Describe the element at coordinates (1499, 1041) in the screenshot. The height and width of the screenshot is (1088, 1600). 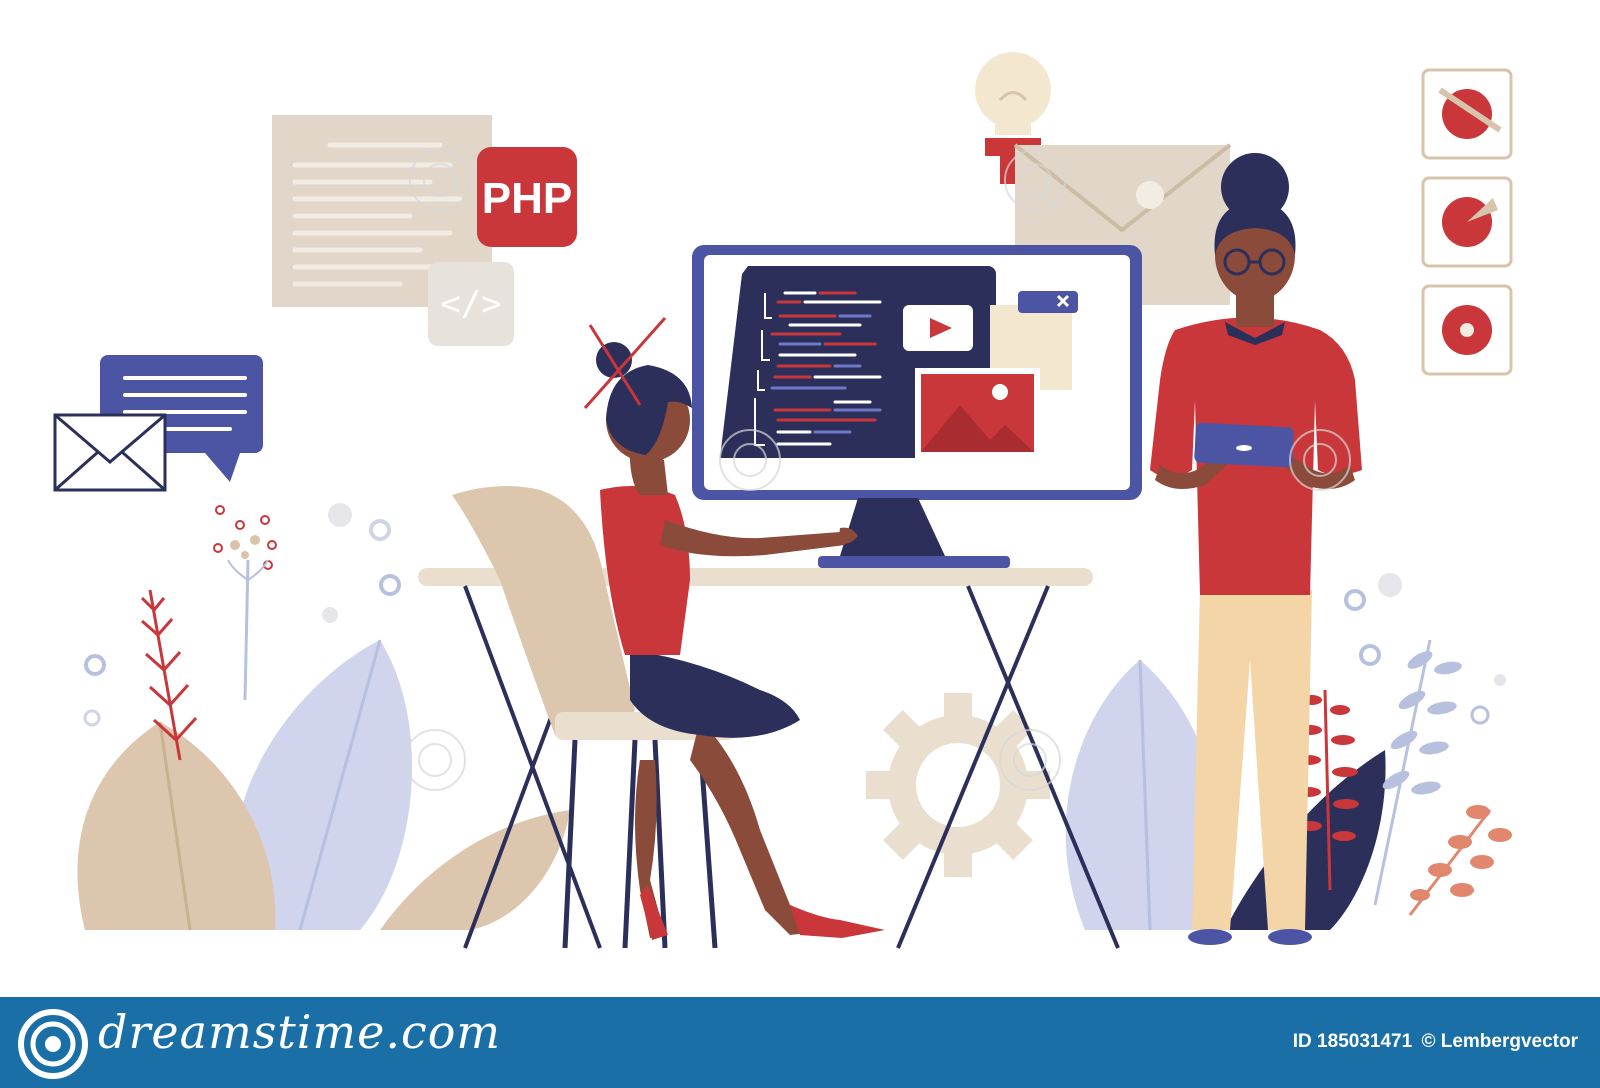
I see `author-credit: © Lembergvector` at that location.